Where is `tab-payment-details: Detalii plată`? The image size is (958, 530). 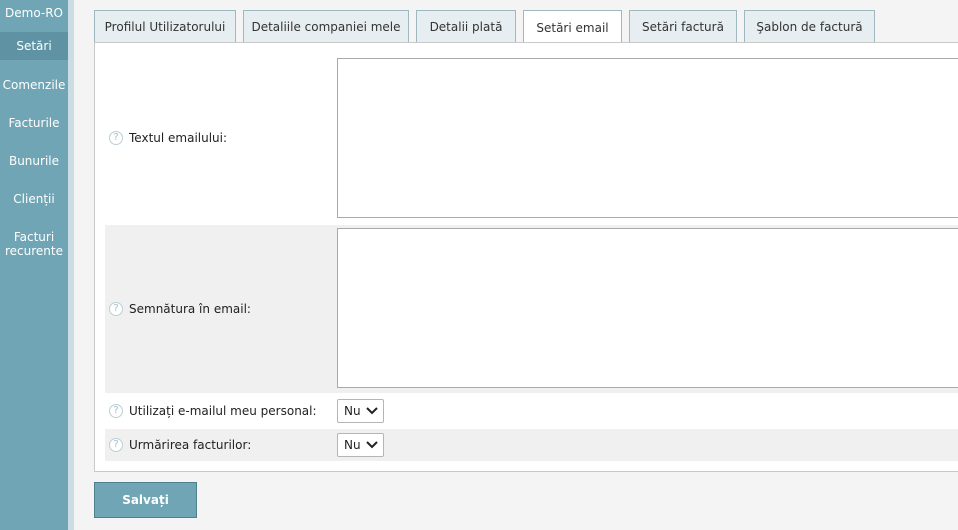
tab-payment-details: Detalii plată is located at coordinates (466, 26).